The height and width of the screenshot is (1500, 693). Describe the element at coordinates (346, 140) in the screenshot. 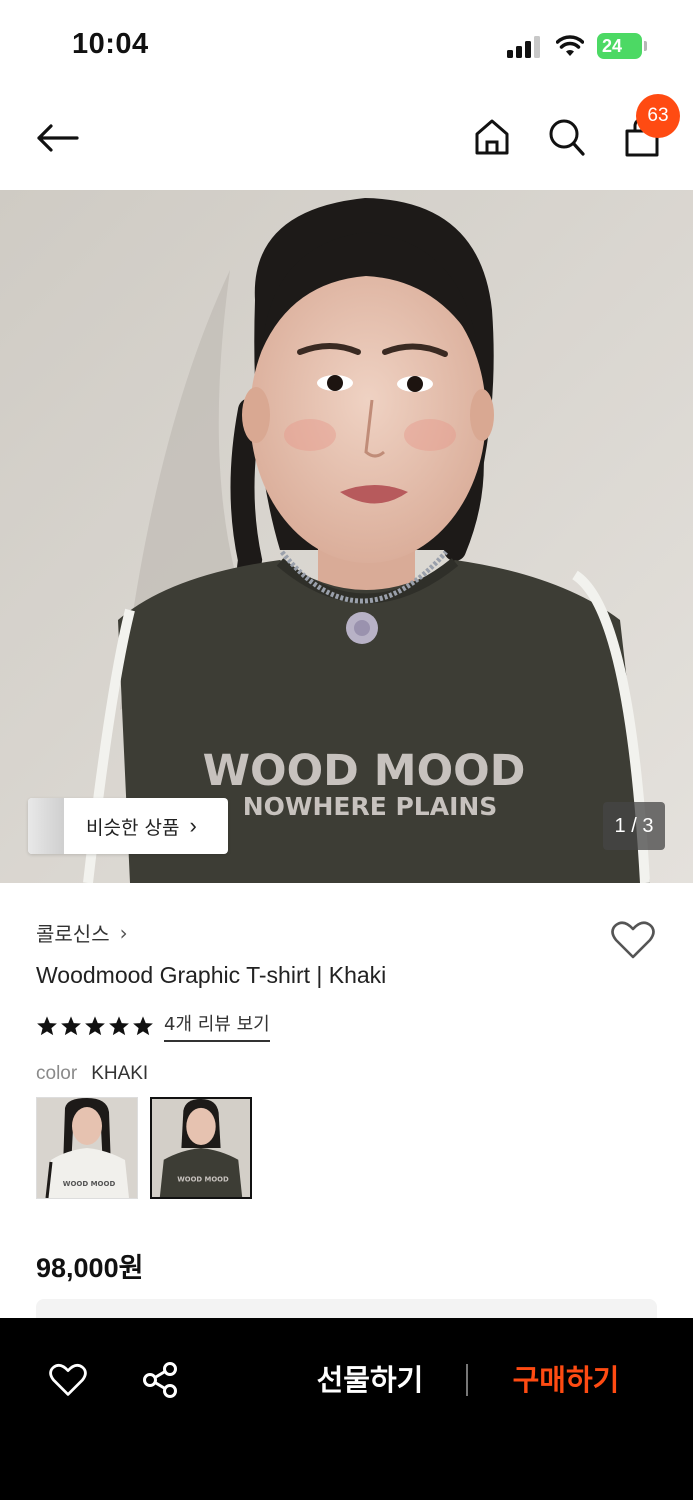

I see `top-nav-bar: 63` at that location.